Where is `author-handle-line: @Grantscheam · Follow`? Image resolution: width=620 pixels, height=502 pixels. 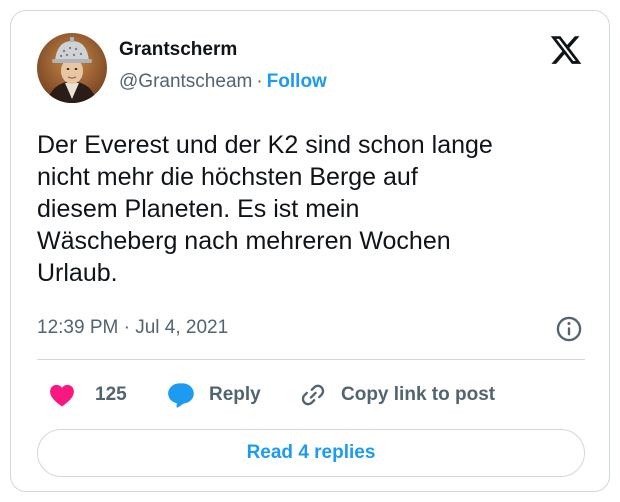 author-handle-line: @Grantscheam · Follow is located at coordinates (223, 82).